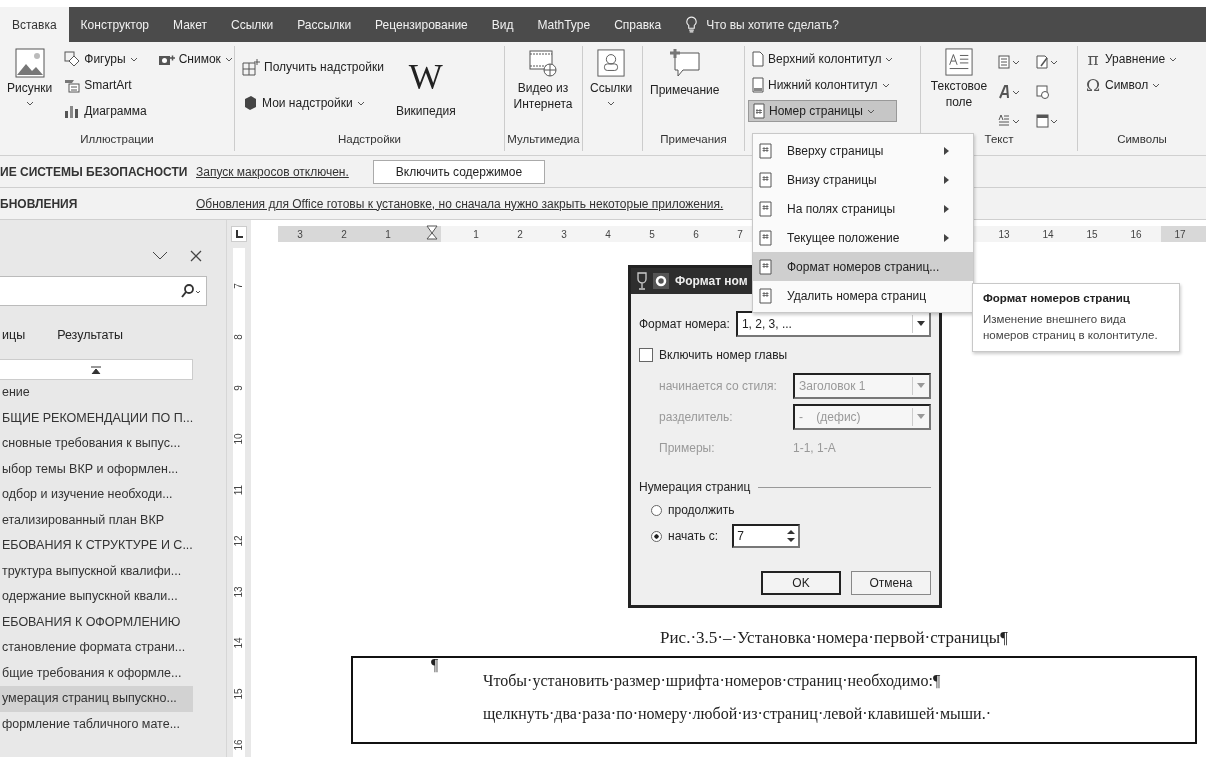 Image resolution: width=1206 pixels, height=757 pixels. Describe the element at coordinates (238, 592) in the screenshot. I see `ruler-number: 13` at that location.